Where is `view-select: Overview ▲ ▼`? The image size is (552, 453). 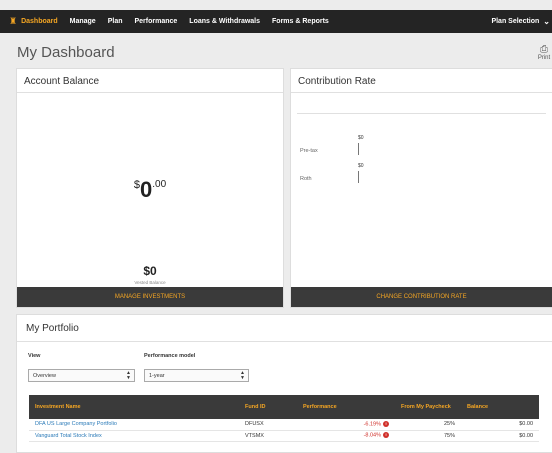 view-select: Overview ▲ ▼ is located at coordinates (81, 375).